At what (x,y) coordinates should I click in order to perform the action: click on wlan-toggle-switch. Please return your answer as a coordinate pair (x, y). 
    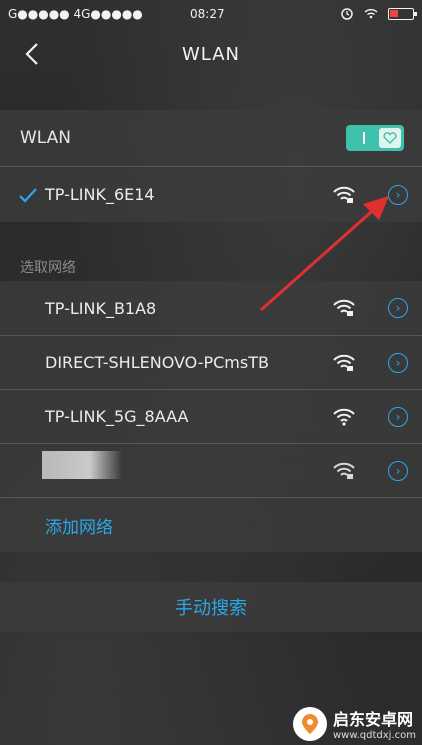
    Looking at the image, I should click on (375, 138).